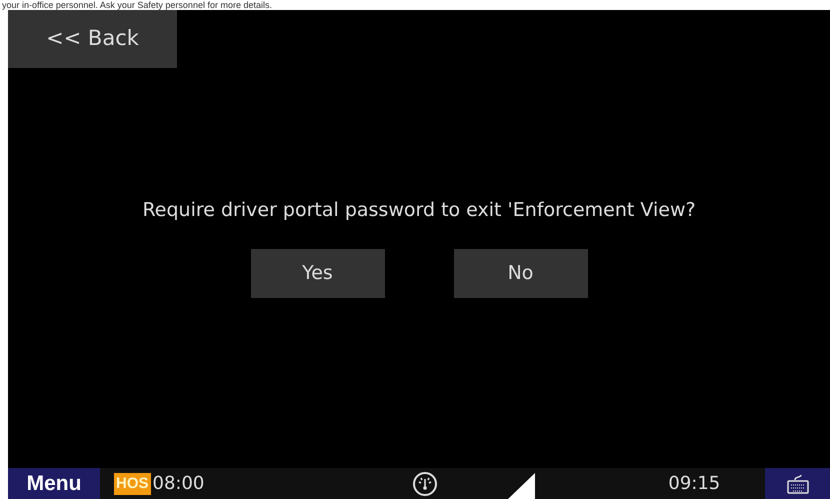  Describe the element at coordinates (54, 483) in the screenshot. I see `menu-button: Menu` at that location.